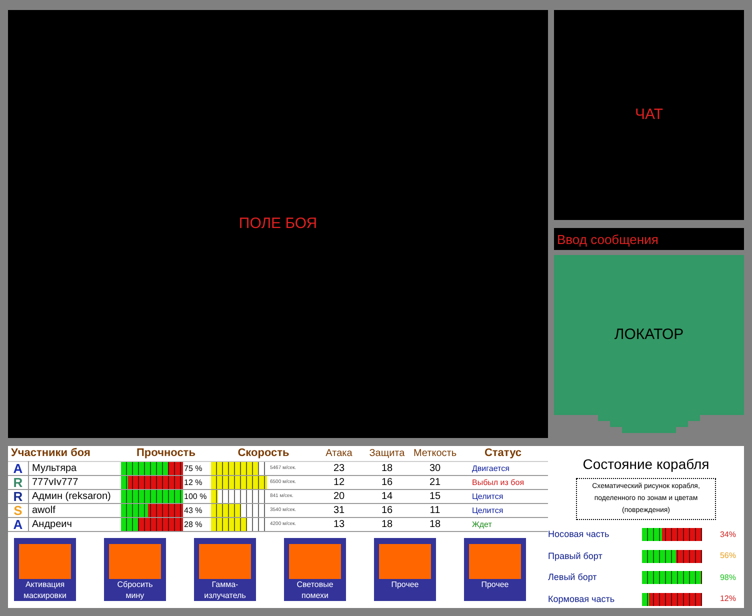  I want to click on column-header: Скорость, so click(263, 453).